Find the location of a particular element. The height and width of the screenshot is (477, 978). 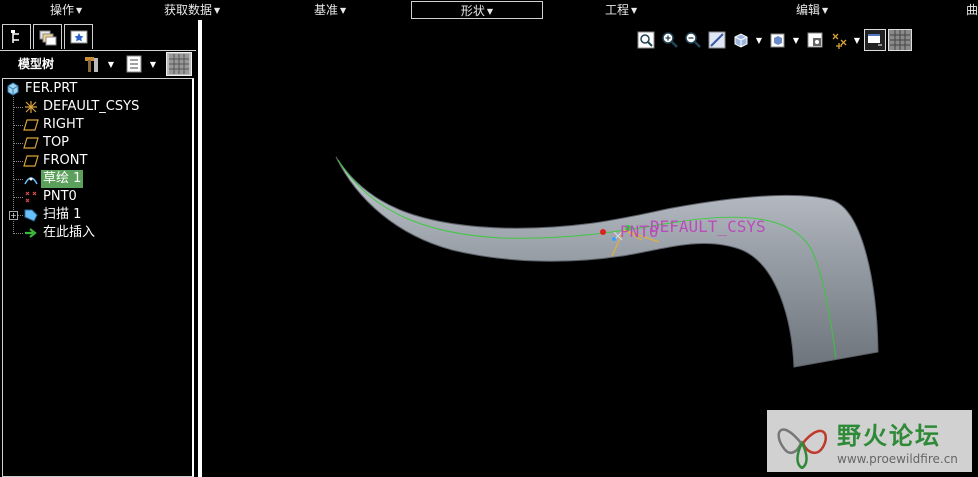

sketch-icon is located at coordinates (31, 181).